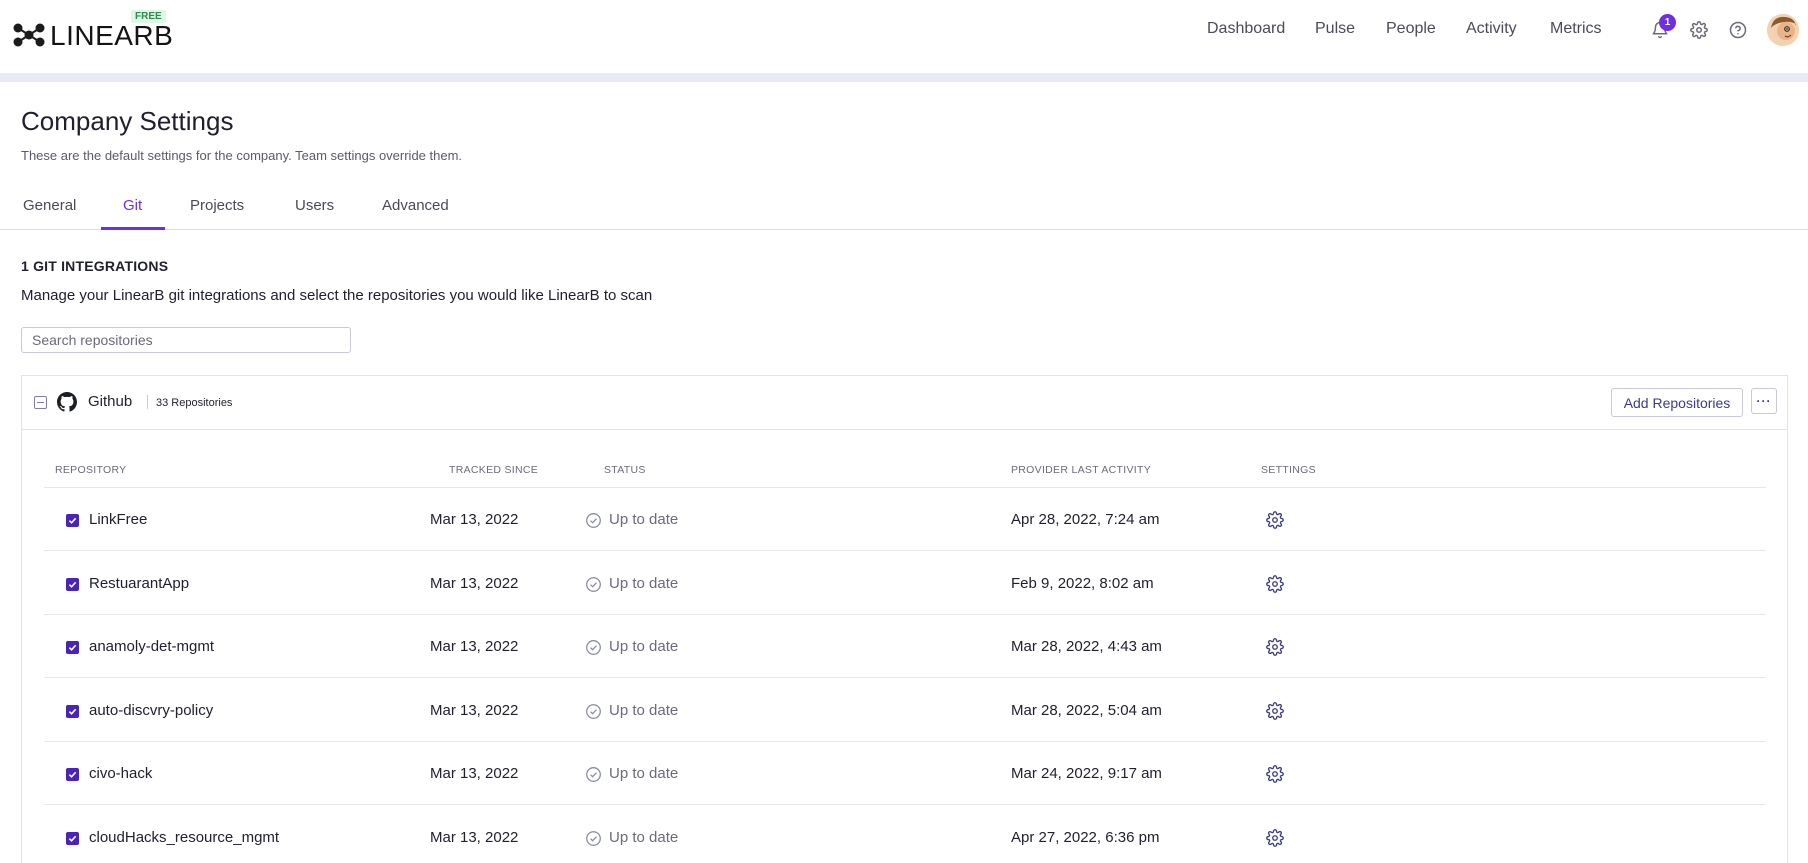 This screenshot has width=1808, height=863. What do you see at coordinates (1086, 710) in the screenshot?
I see `provider-last-activity: Mar 28, 2022, 5:04 am` at bounding box center [1086, 710].